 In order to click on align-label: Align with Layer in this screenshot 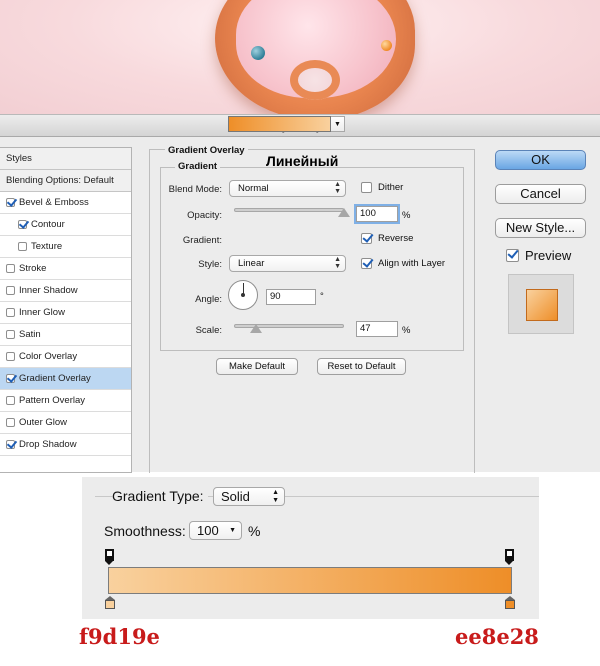, I will do `click(412, 263)`.